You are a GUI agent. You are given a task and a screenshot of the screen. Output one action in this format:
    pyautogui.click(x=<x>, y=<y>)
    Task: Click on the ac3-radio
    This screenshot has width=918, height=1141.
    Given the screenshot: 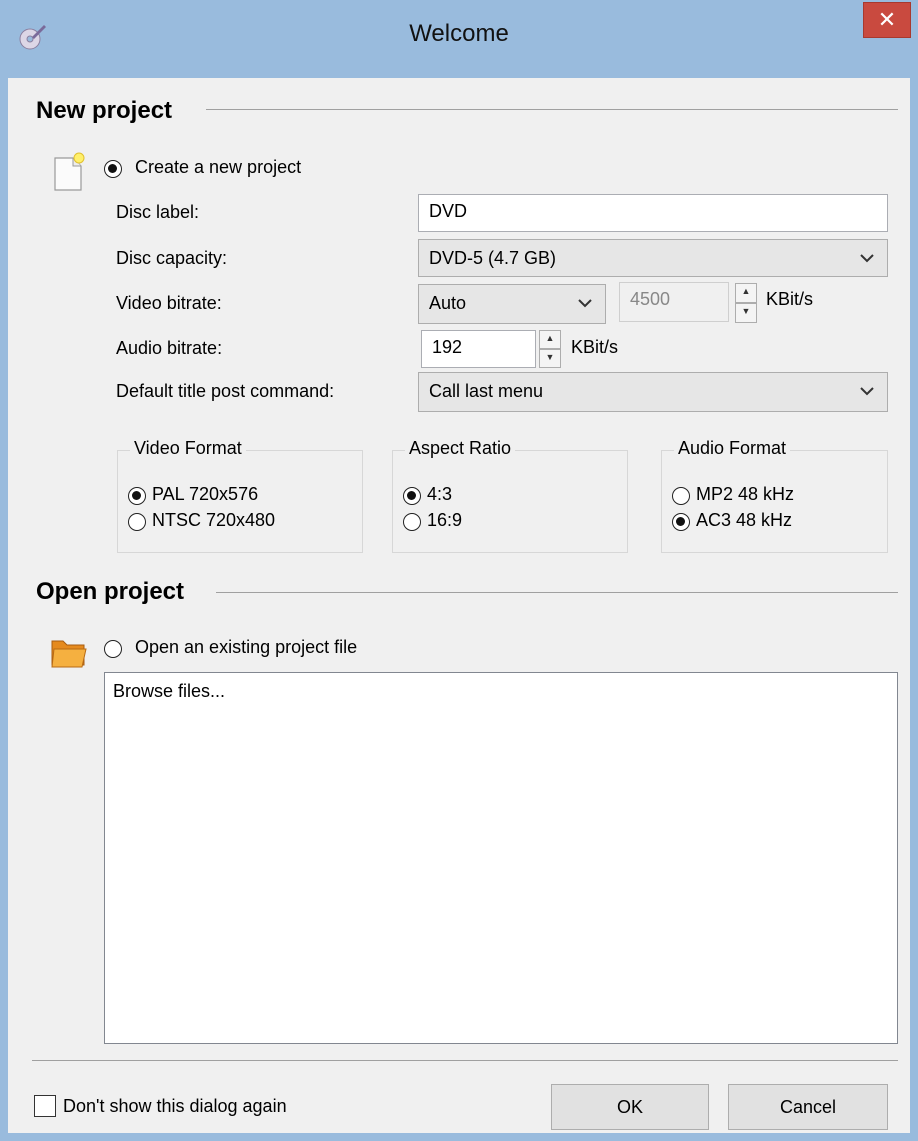 What is the action you would take?
    pyautogui.click(x=681, y=522)
    